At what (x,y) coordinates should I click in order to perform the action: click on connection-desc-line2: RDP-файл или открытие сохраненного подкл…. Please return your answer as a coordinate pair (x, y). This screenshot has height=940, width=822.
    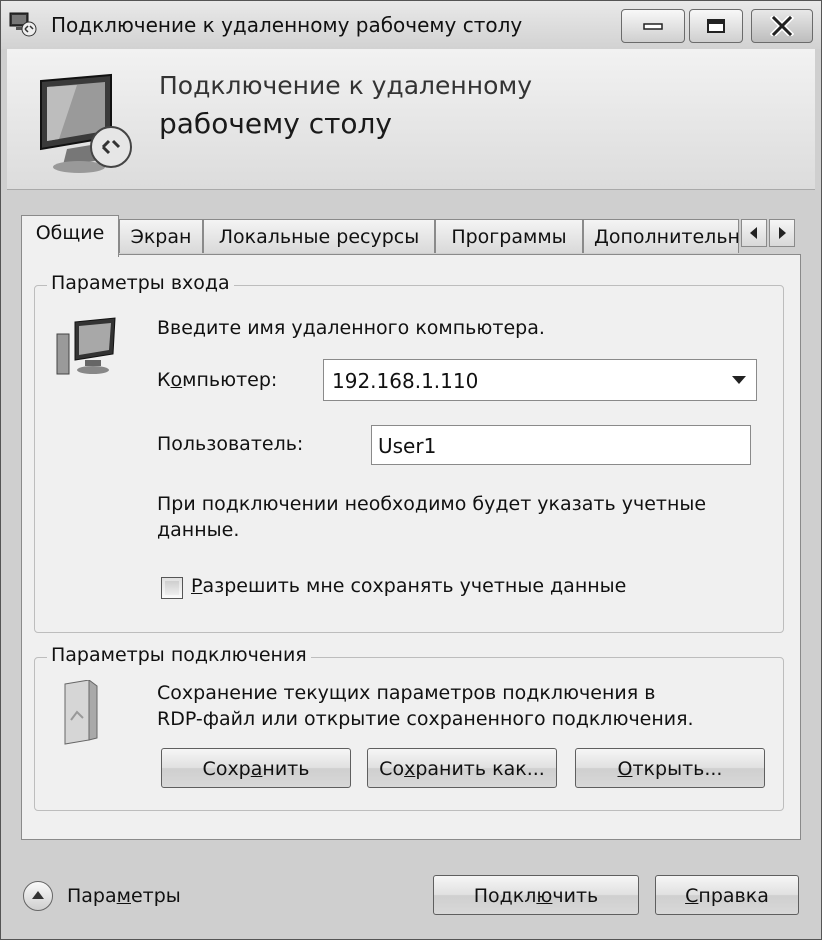
    Looking at the image, I should click on (425, 719).